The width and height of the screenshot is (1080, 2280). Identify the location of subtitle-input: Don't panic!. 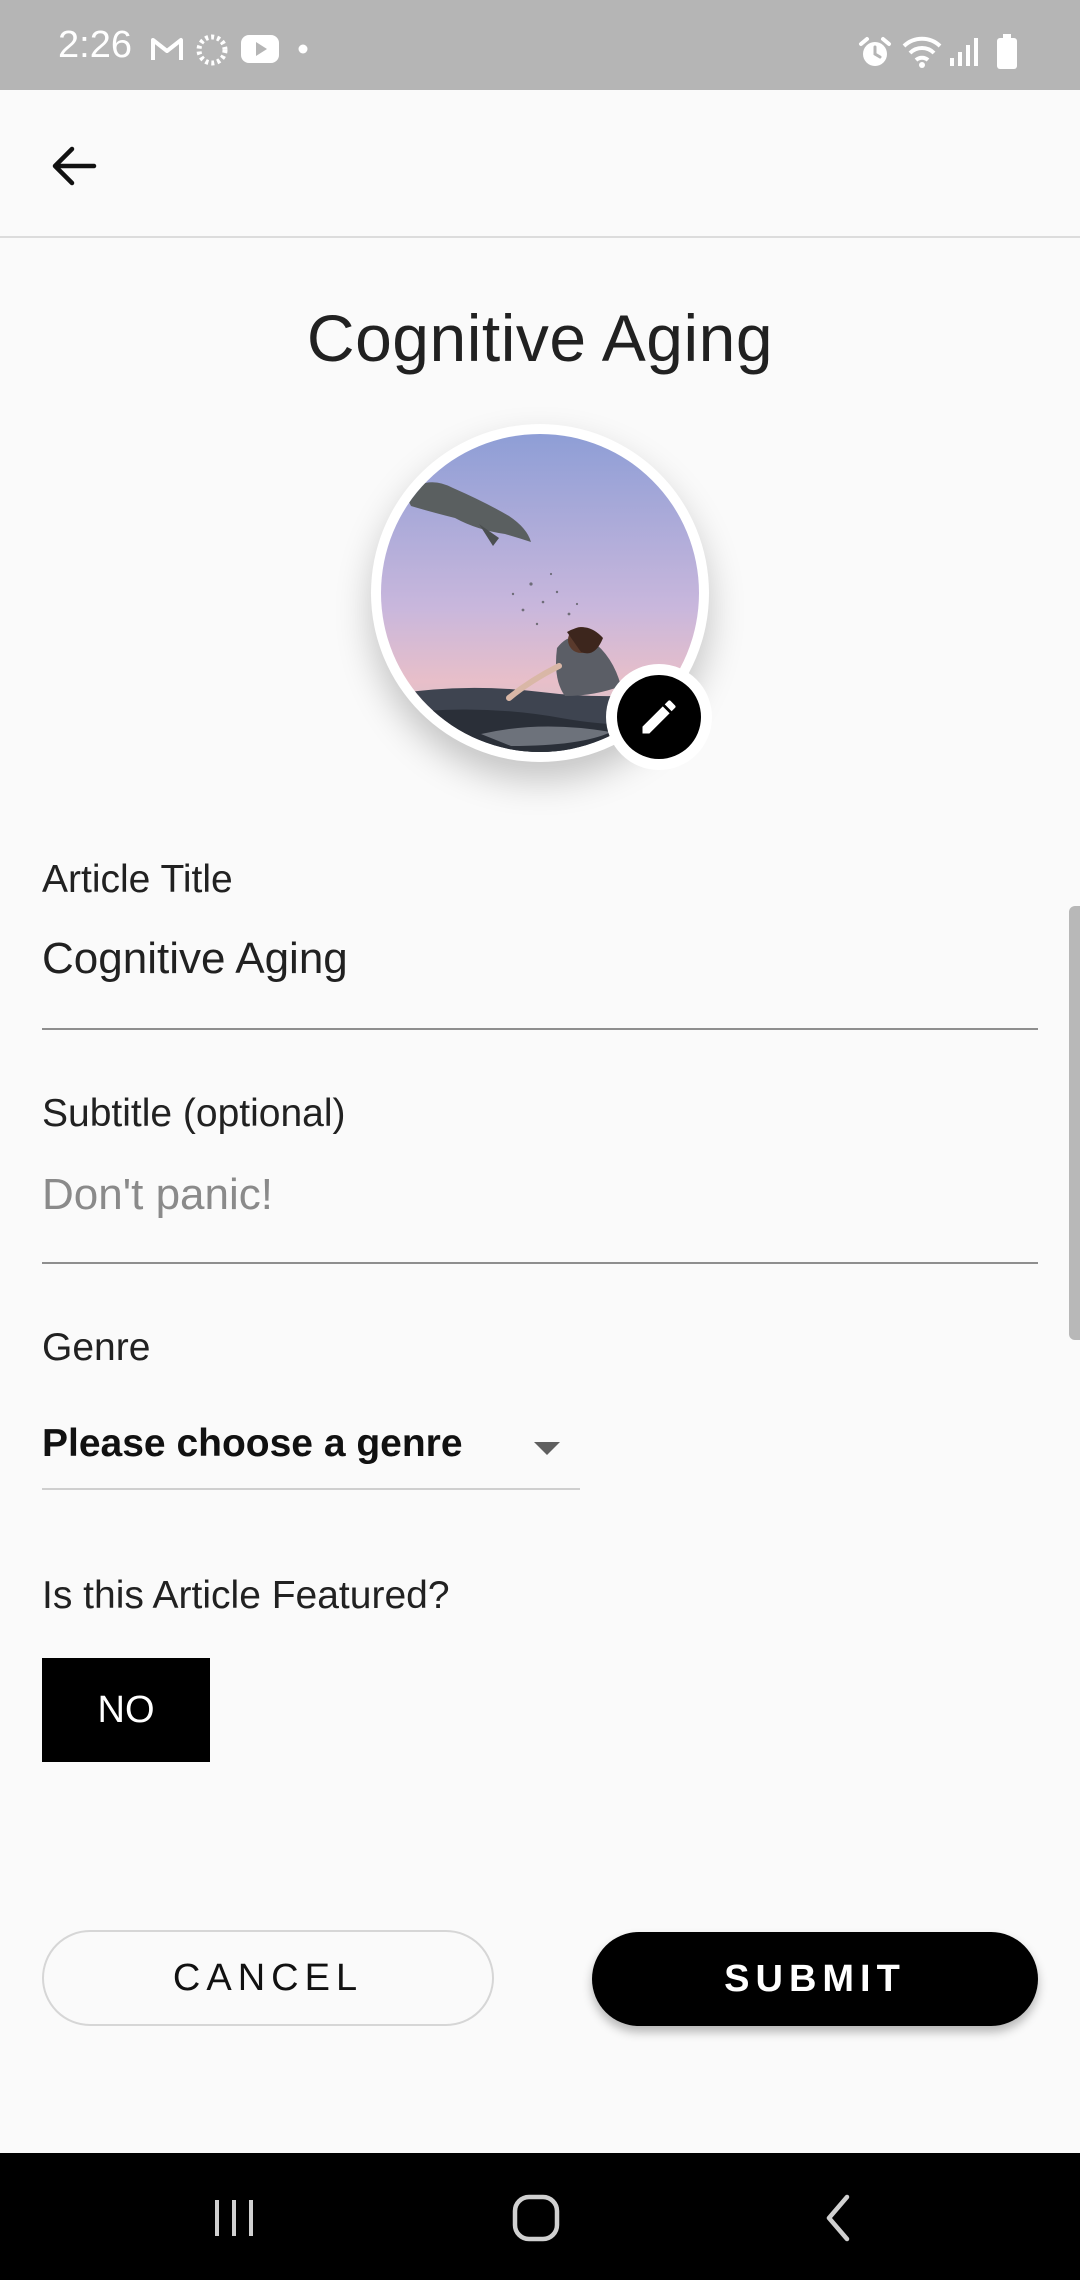
(157, 1195).